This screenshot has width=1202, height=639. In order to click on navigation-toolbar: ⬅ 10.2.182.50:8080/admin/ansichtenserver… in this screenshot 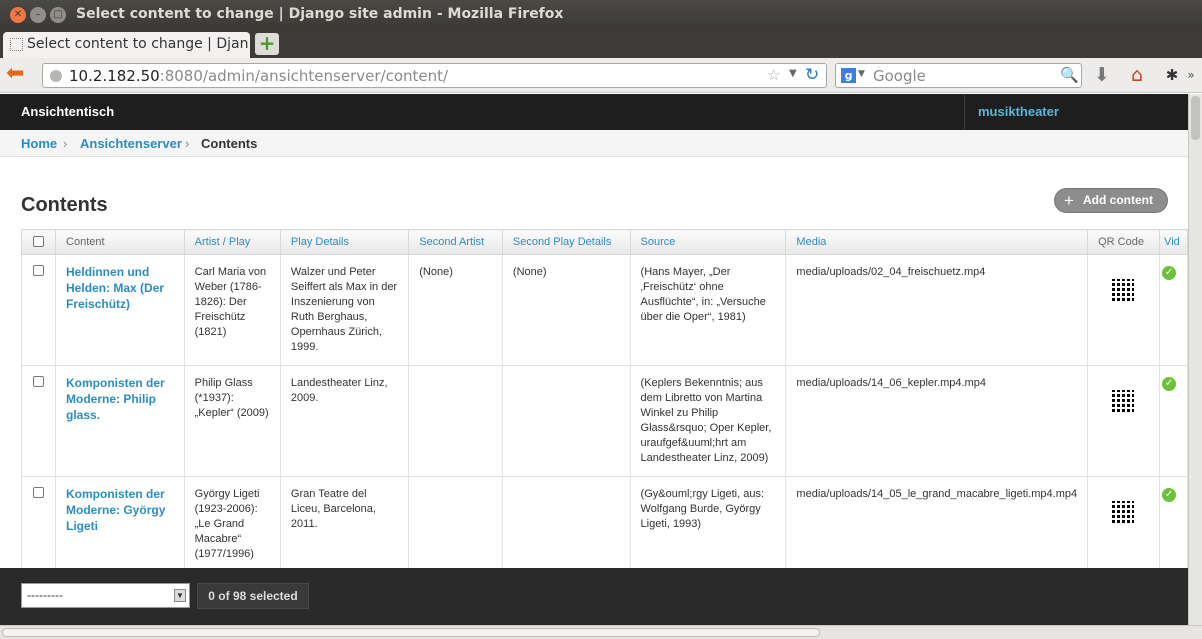, I will do `click(601, 75)`.